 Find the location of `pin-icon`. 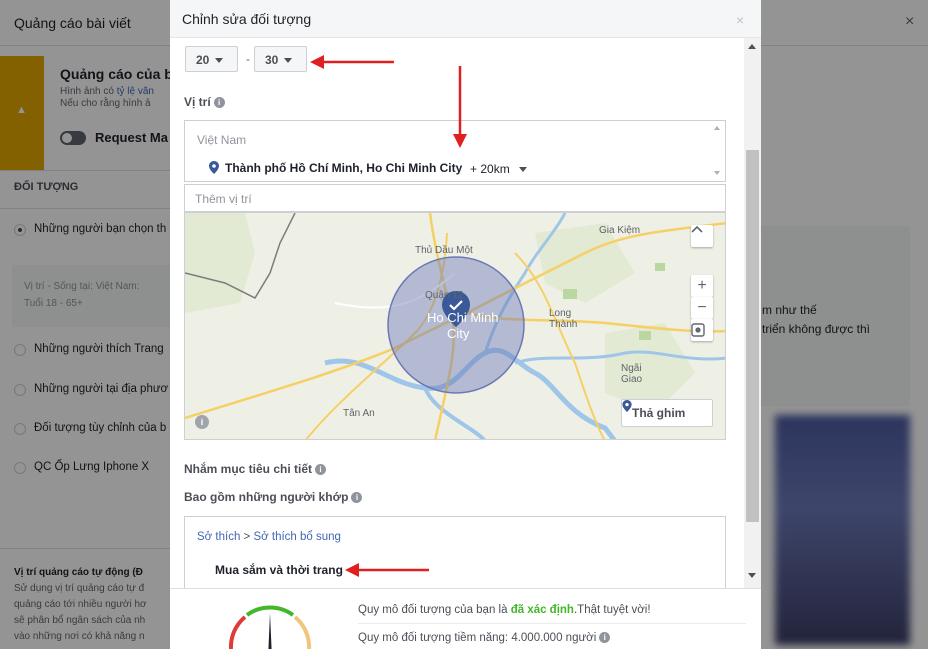

pin-icon is located at coordinates (627, 406).